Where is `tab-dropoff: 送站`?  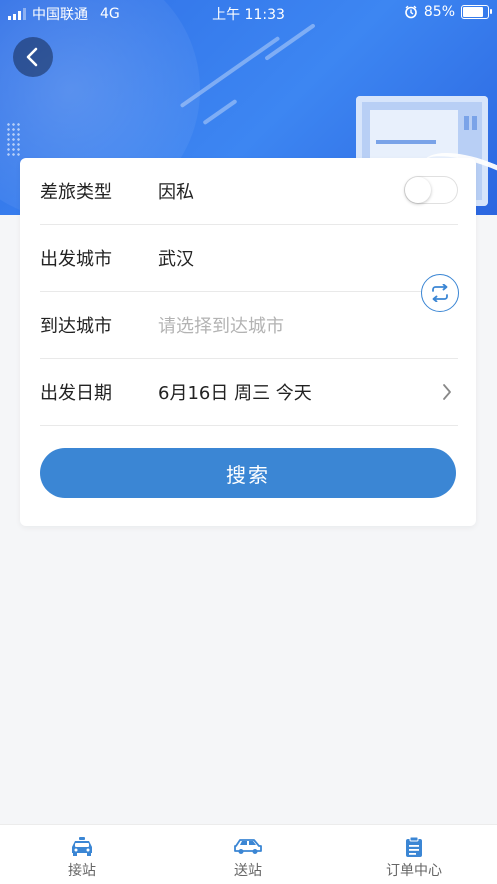 tab-dropoff: 送站 is located at coordinates (248, 854).